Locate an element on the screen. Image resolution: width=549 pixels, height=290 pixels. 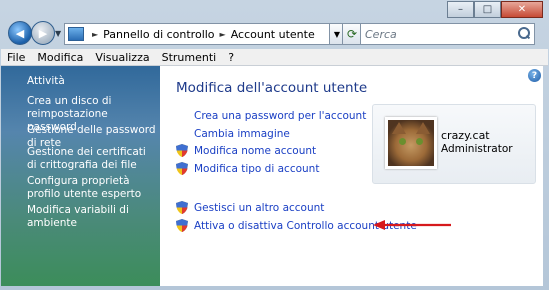
minimize-button: – is located at coordinates (460, 9).